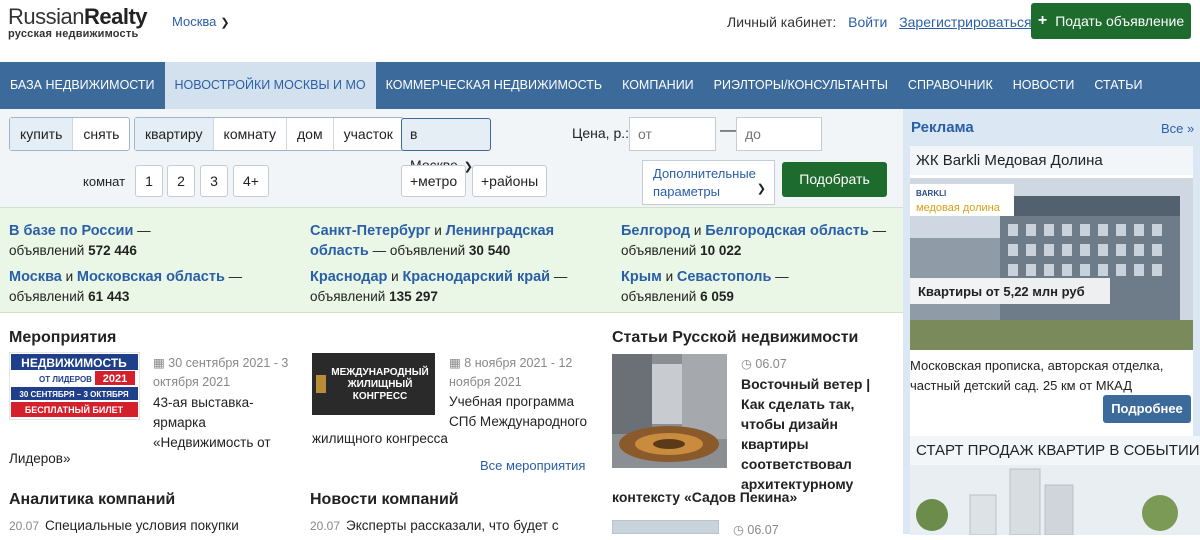 This screenshot has height=540, width=1200. What do you see at coordinates (214, 181) in the screenshot?
I see `rooms-3-button: 3` at bounding box center [214, 181].